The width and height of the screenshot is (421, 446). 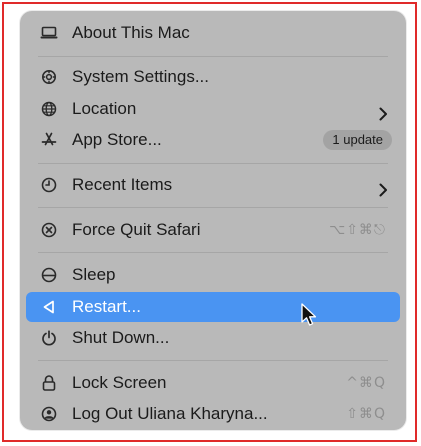 I want to click on globe-icon, so click(x=49, y=109).